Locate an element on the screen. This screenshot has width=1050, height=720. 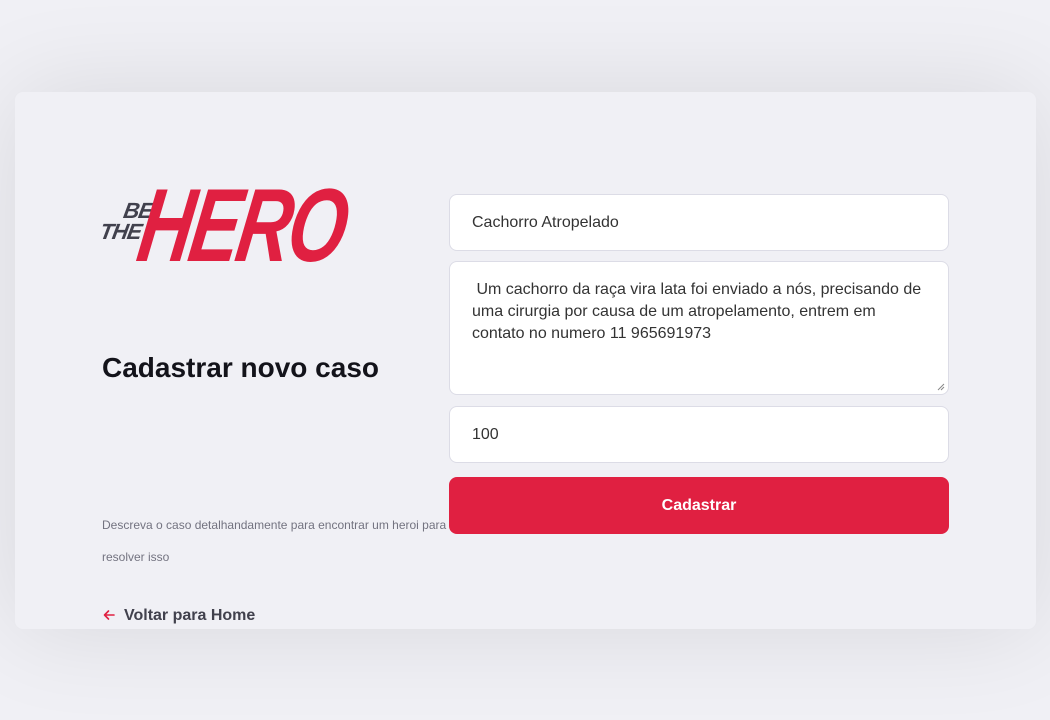
incident-title-input: Cachorro Atropelado is located at coordinates (699, 222).